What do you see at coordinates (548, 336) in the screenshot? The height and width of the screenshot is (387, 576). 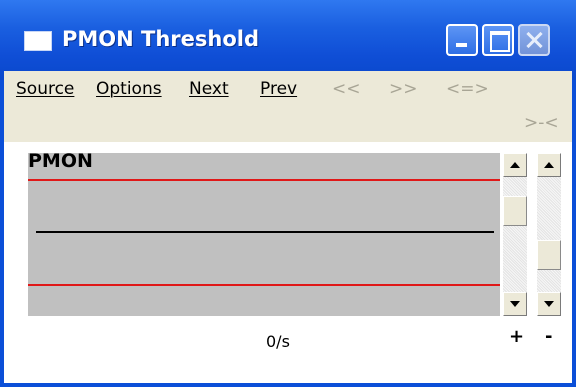 I see `decrease-button: -` at bounding box center [548, 336].